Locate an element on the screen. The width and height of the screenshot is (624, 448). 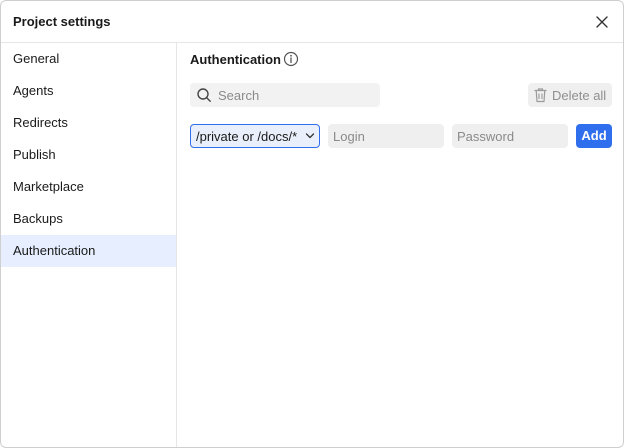
password-field is located at coordinates (510, 136).